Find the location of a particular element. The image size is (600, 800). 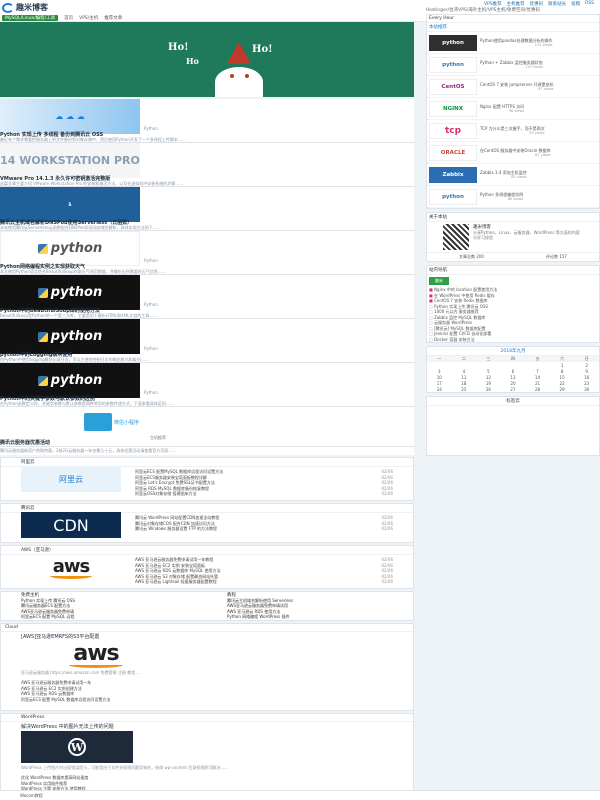

logo-icon is located at coordinates (8, 7).